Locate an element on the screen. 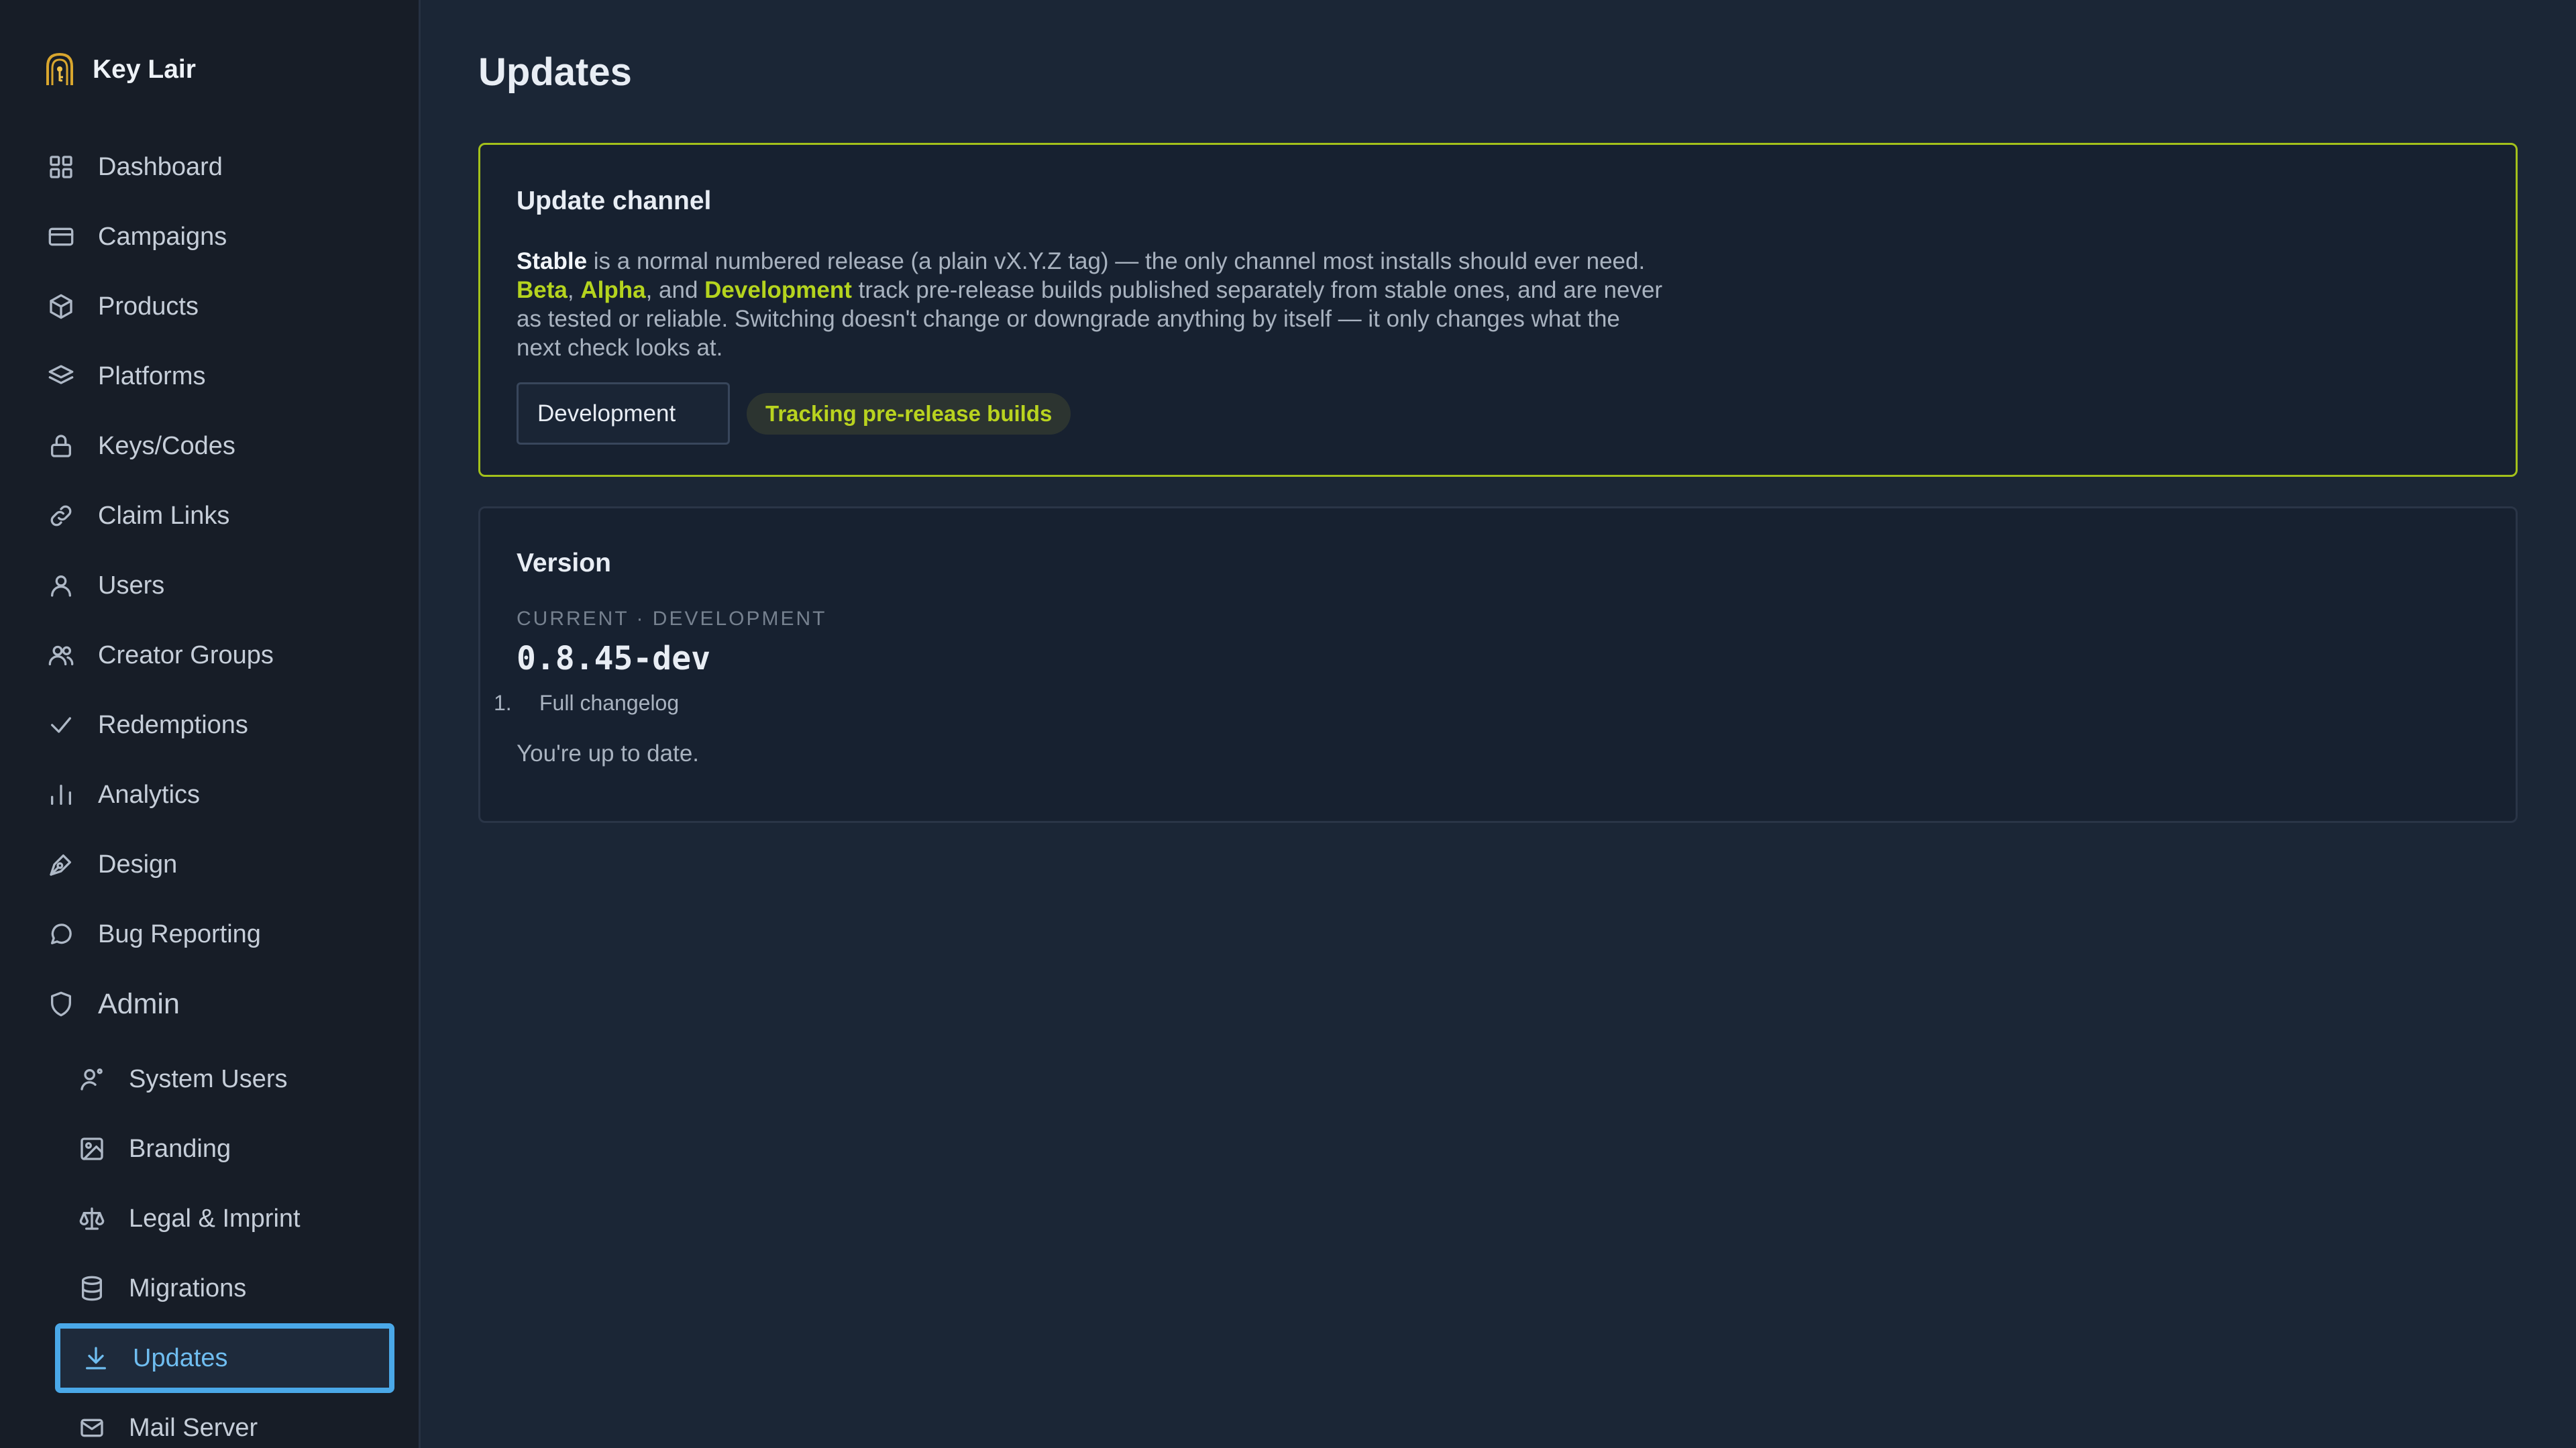 This screenshot has width=2576, height=1448. sidebar-item-platforms: Platforms is located at coordinates (209, 376).